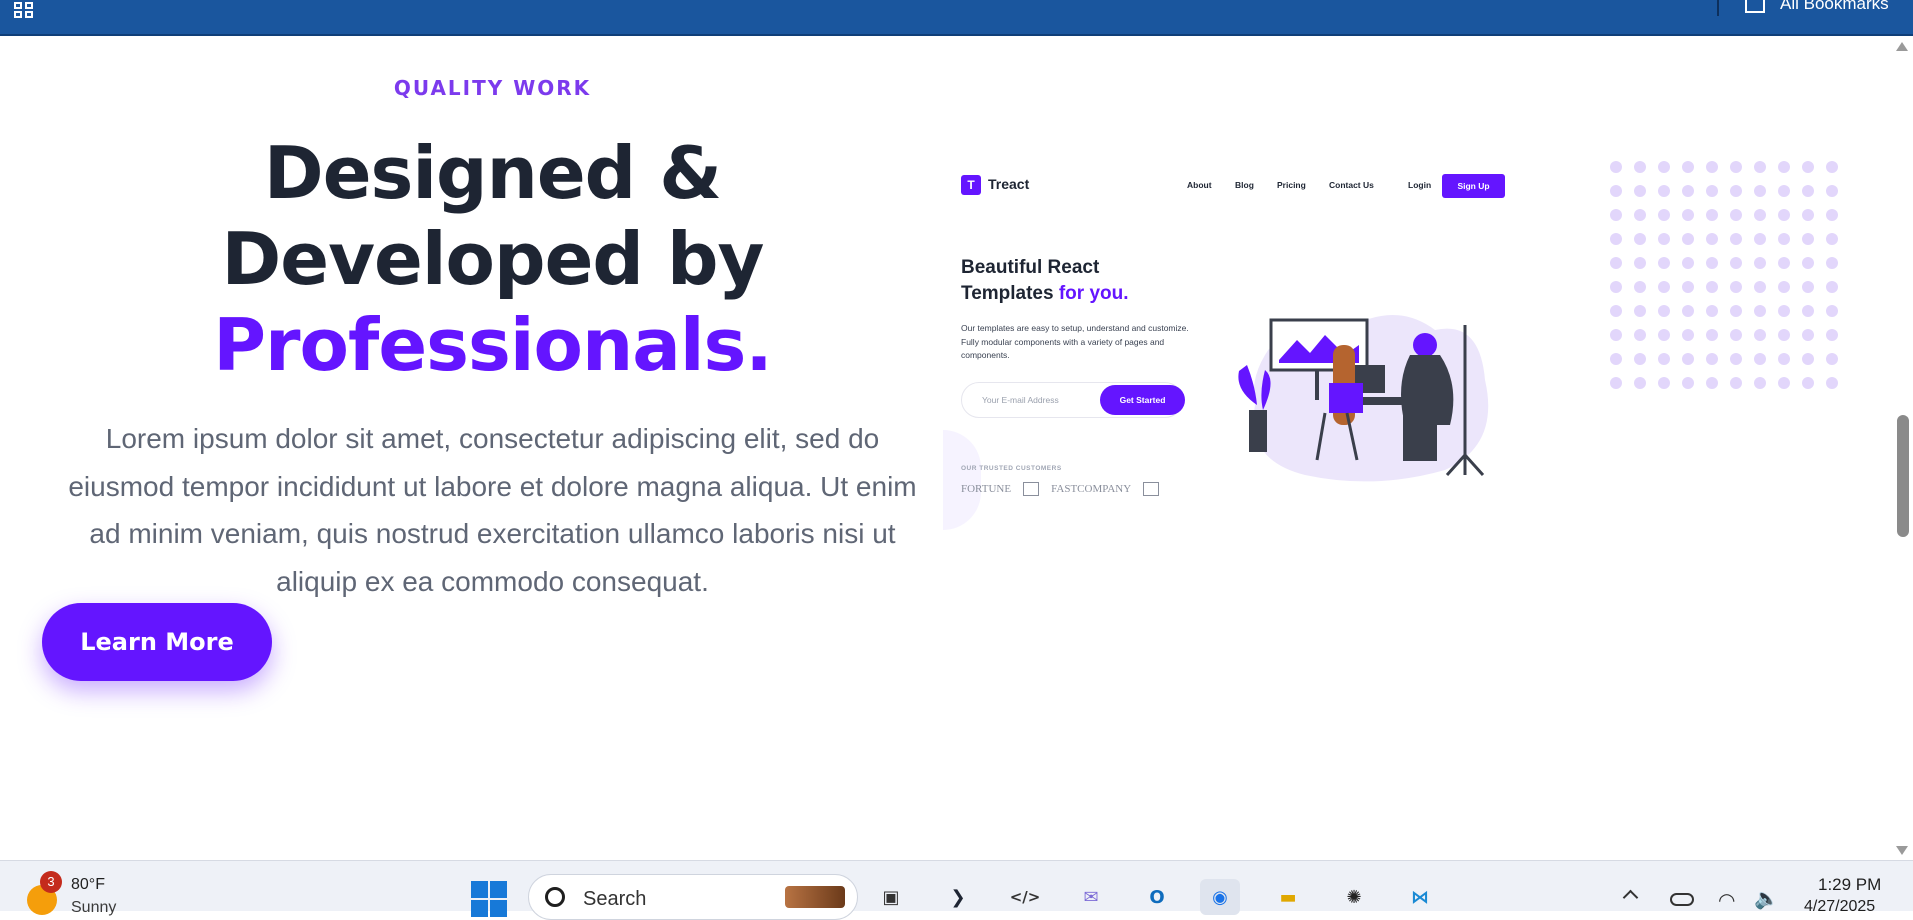 This screenshot has height=920, width=1913. What do you see at coordinates (1839, 907) in the screenshot?
I see `taskbar-clock-date: 4/27/2025` at bounding box center [1839, 907].